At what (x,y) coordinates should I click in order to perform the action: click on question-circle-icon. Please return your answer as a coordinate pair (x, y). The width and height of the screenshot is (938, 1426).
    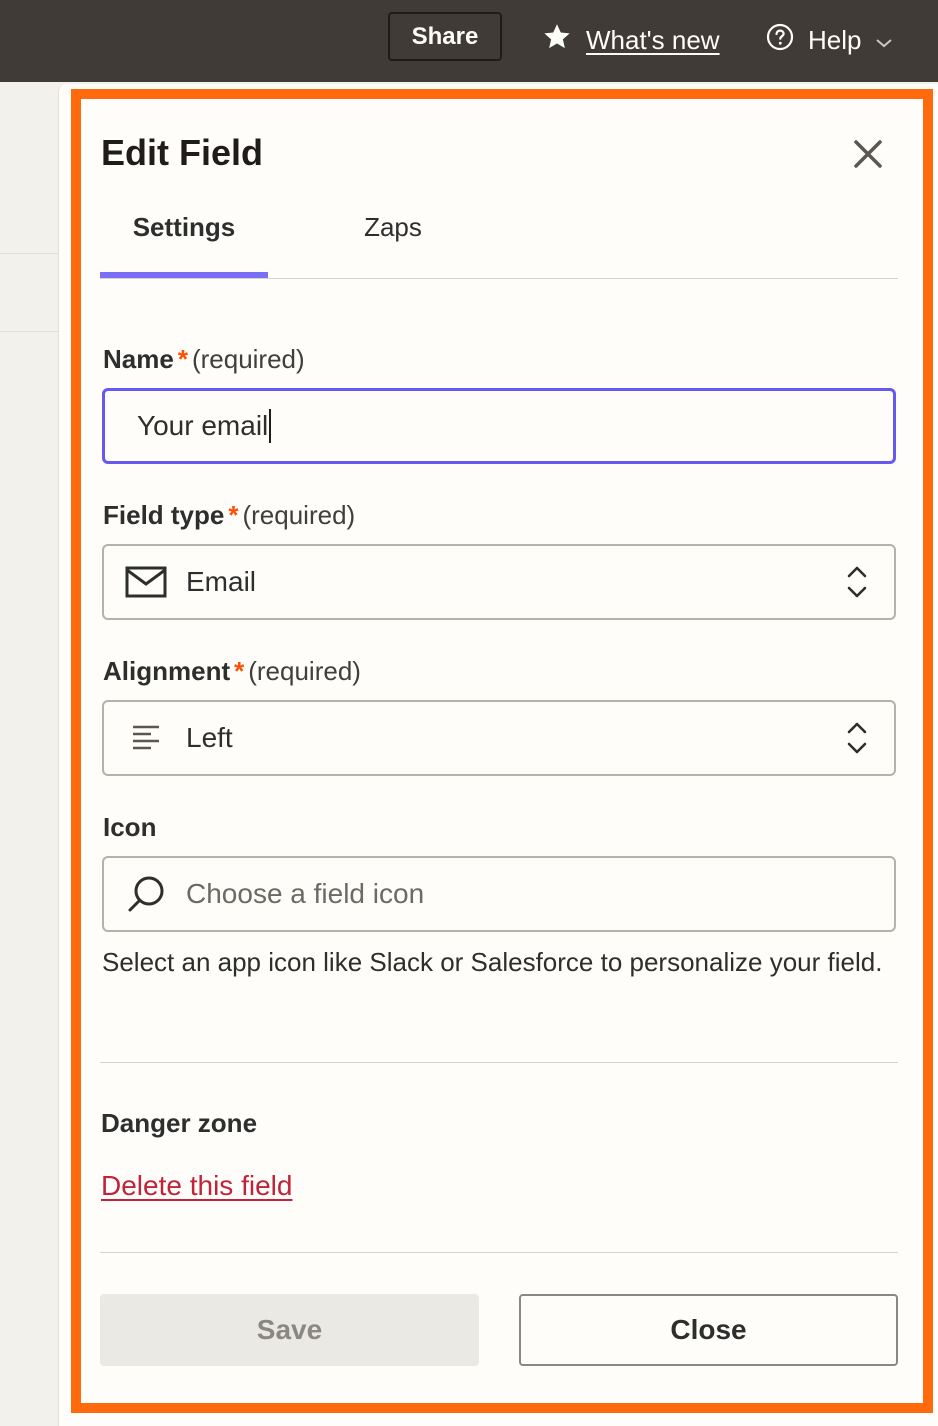
    Looking at the image, I should click on (780, 40).